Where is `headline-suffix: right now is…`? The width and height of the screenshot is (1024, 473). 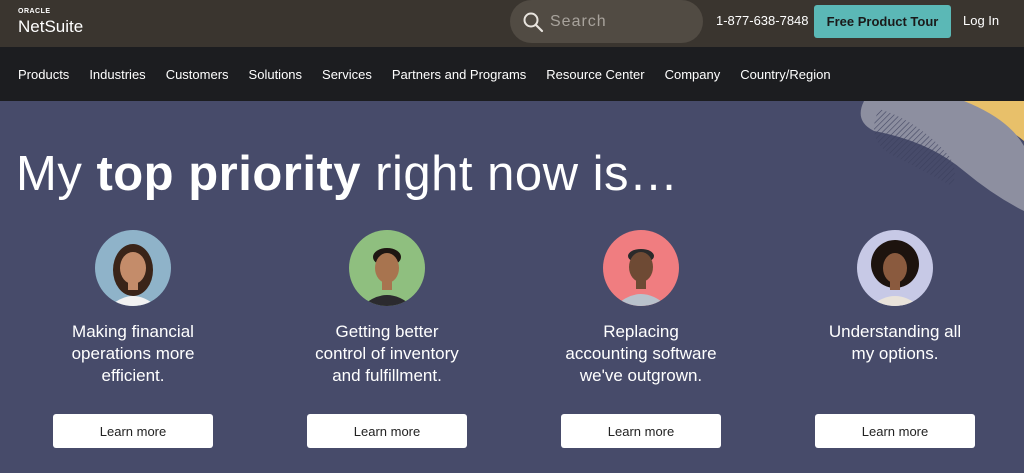 headline-suffix: right now is… is located at coordinates (520, 174).